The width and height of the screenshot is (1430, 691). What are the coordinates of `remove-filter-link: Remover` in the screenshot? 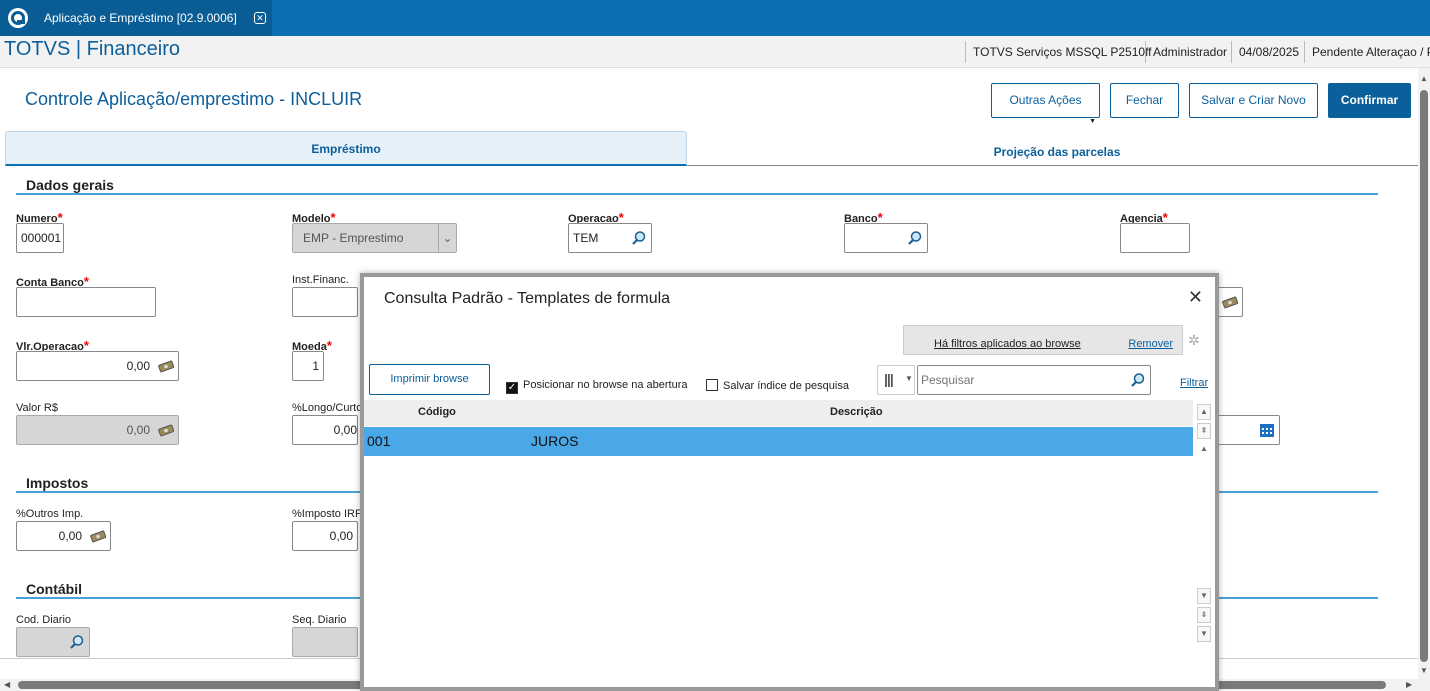 It's located at (1150, 344).